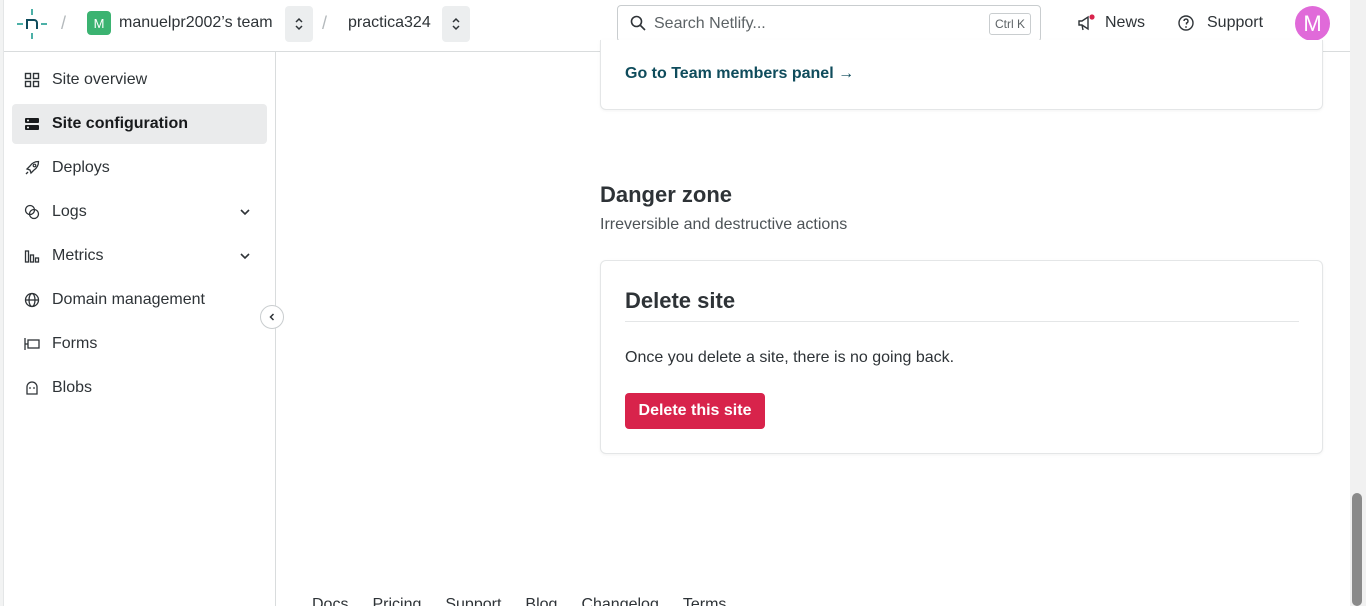 The height and width of the screenshot is (606, 1366). Describe the element at coordinates (78, 255) in the screenshot. I see `sidebar-item-label: Metrics` at that location.